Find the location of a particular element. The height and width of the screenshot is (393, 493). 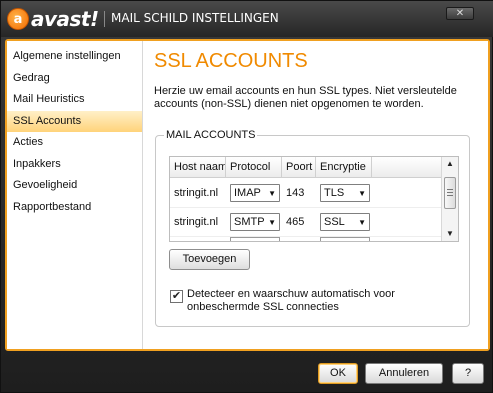

column-header-filler is located at coordinates (407, 167).